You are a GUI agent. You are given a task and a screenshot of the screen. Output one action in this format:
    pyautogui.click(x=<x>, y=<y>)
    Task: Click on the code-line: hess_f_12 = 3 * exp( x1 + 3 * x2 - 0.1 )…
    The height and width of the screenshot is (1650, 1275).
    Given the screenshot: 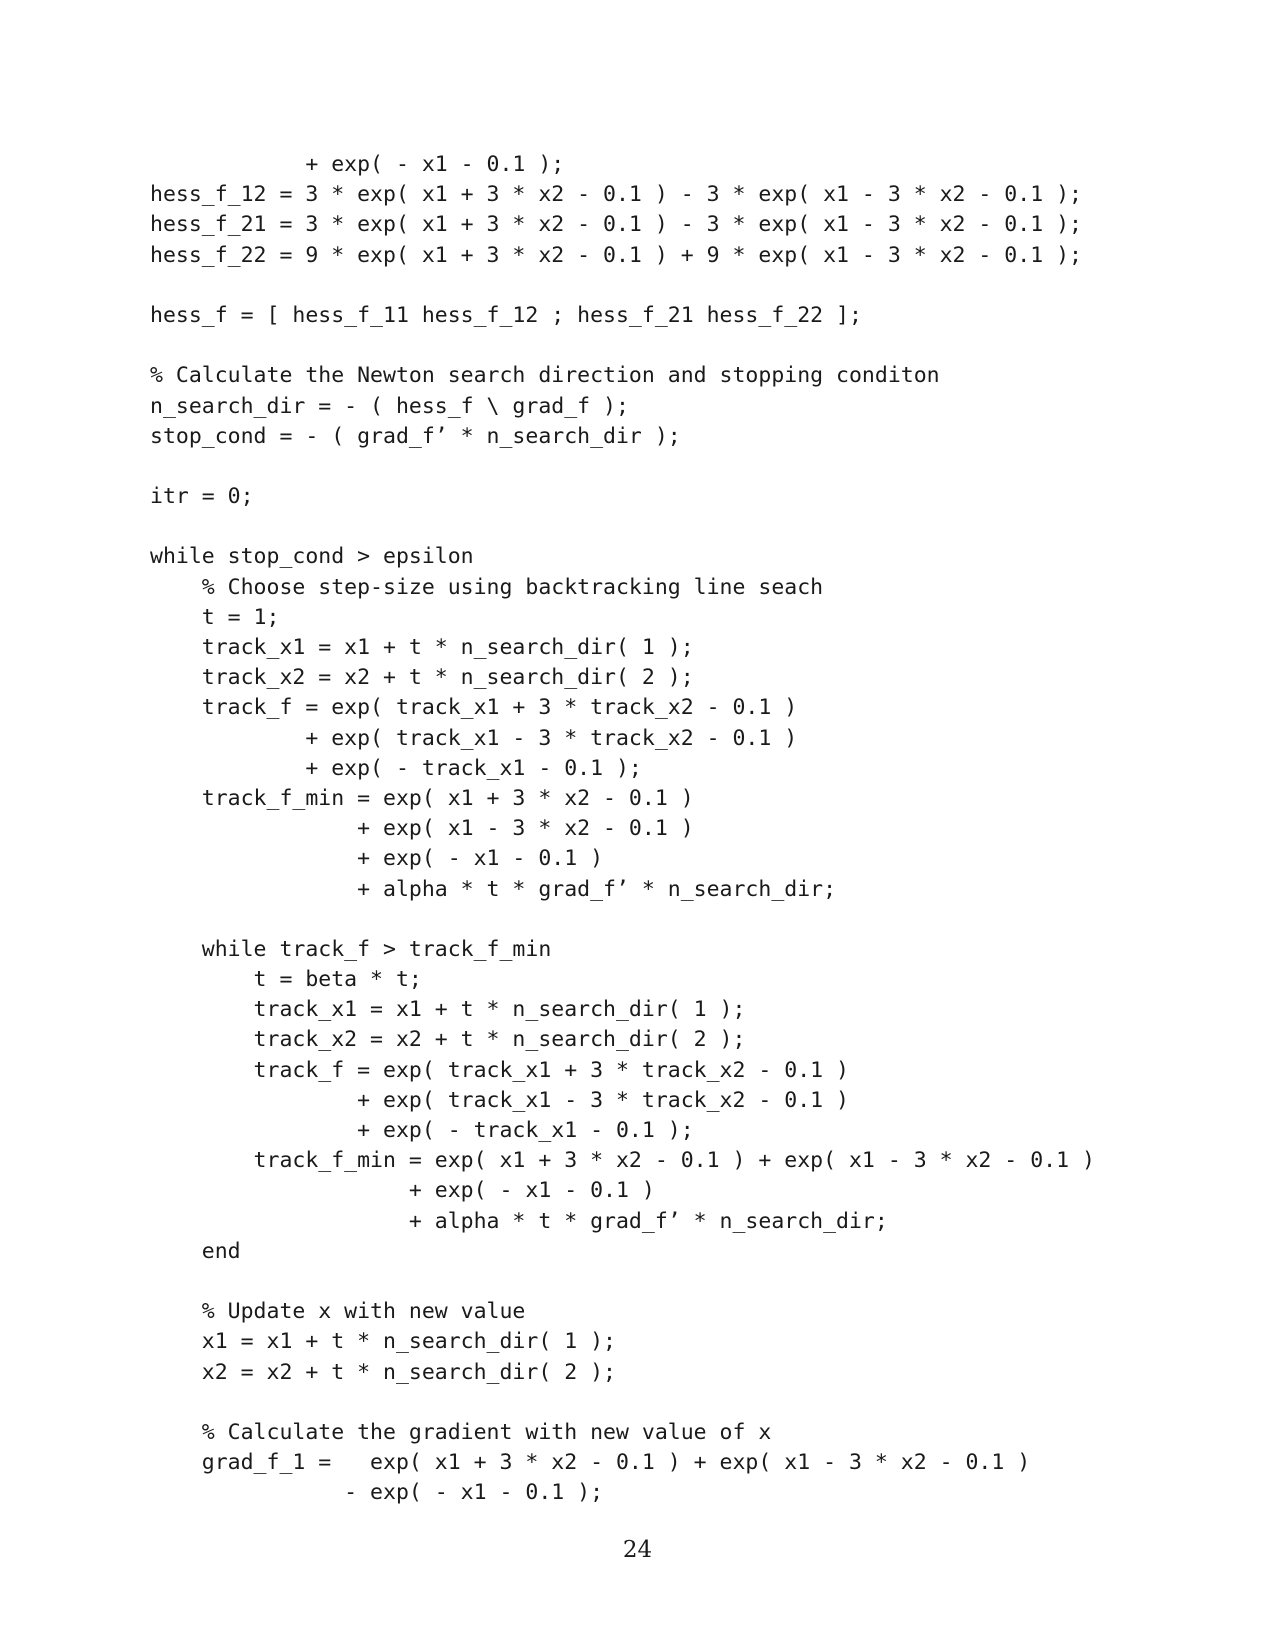 What is the action you would take?
    pyautogui.click(x=616, y=195)
    